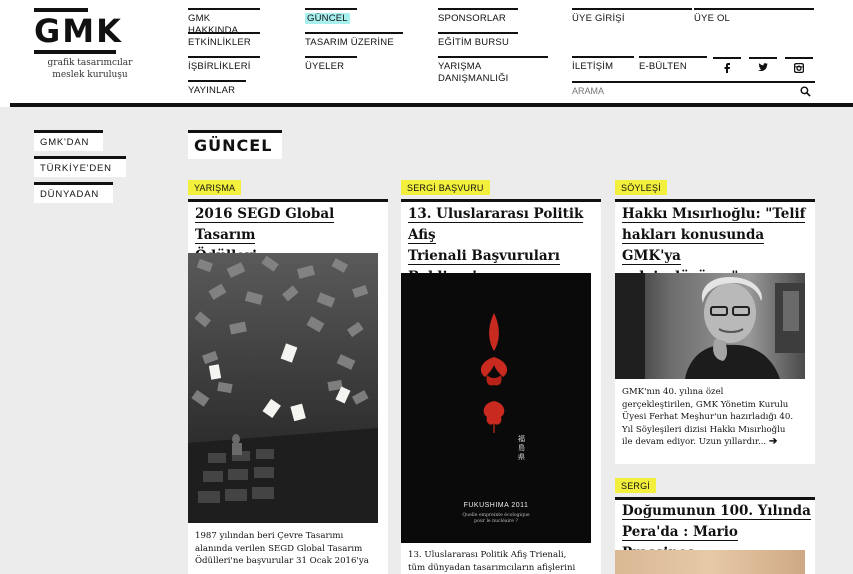 This screenshot has width=853, height=574. What do you see at coordinates (603, 64) in the screenshot?
I see `contact-link: İLETİŞİM` at bounding box center [603, 64].